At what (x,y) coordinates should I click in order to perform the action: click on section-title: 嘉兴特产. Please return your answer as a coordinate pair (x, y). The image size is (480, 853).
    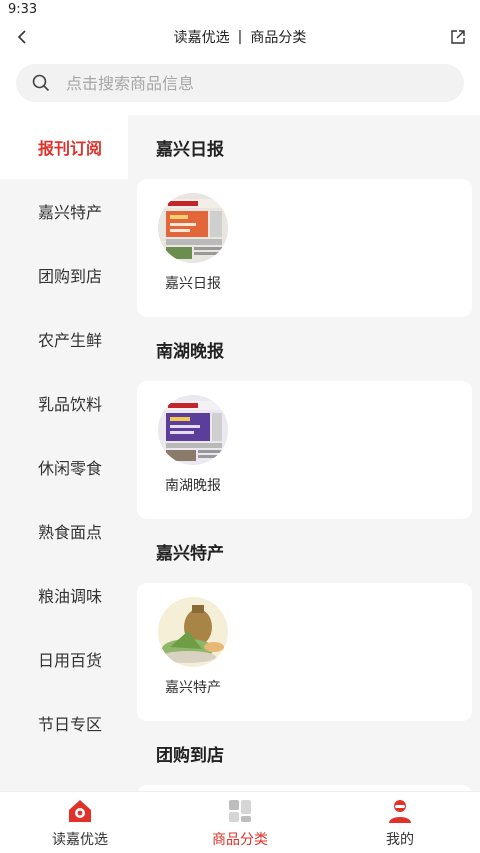
    Looking at the image, I should click on (190, 553).